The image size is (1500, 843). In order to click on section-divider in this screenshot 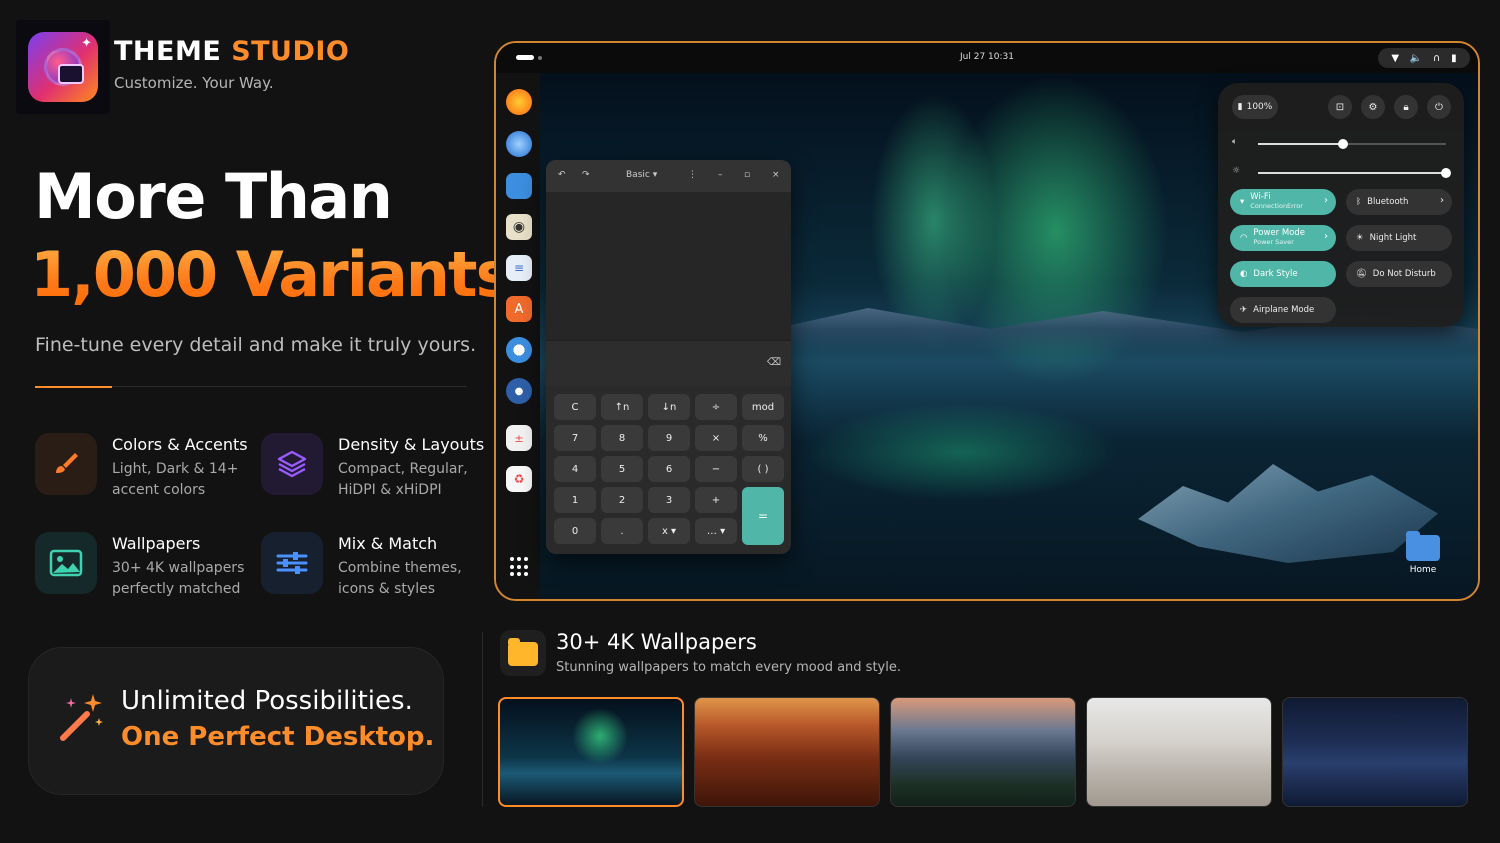, I will do `click(251, 387)`.